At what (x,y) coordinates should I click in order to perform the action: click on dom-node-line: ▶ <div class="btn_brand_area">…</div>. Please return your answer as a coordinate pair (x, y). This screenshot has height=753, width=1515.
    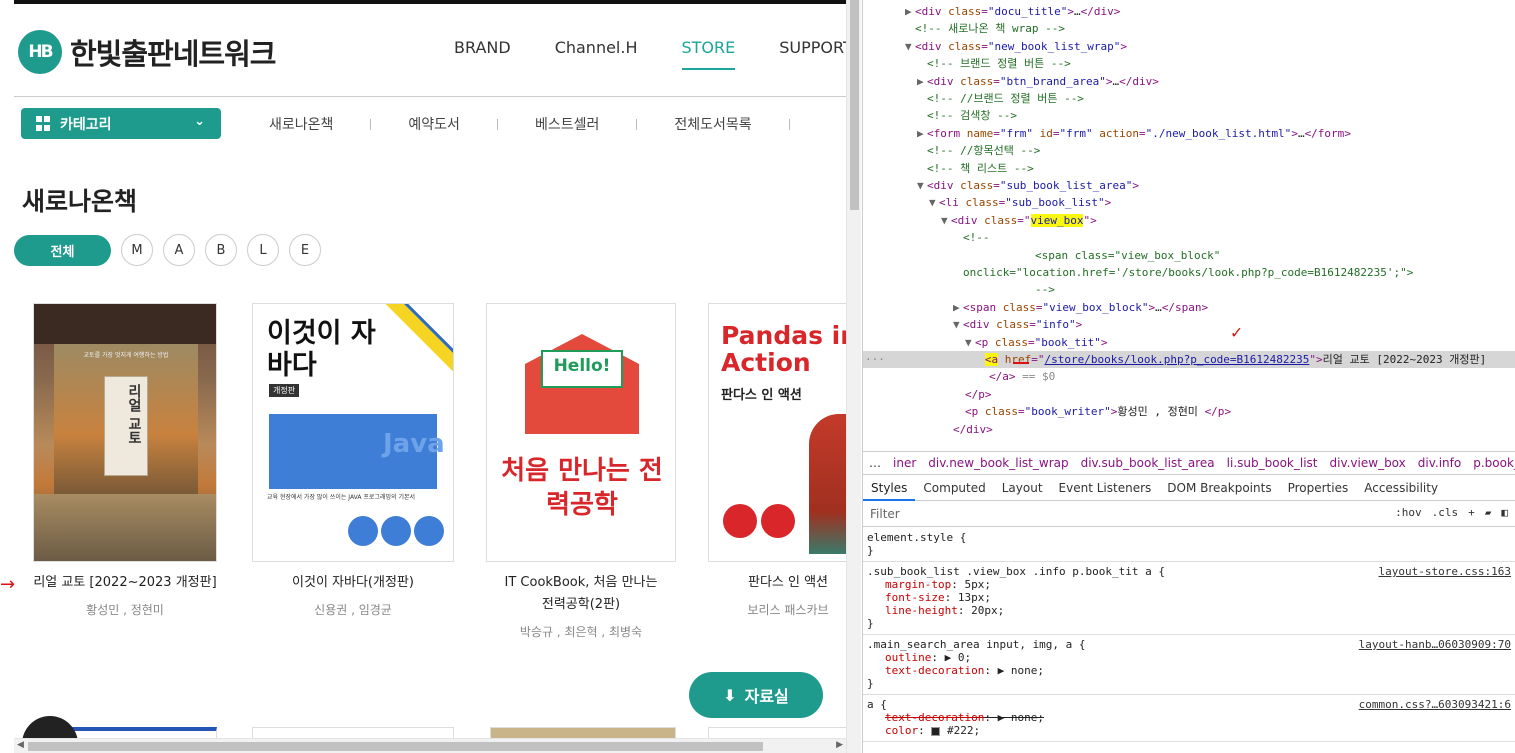
    Looking at the image, I should click on (1038, 81).